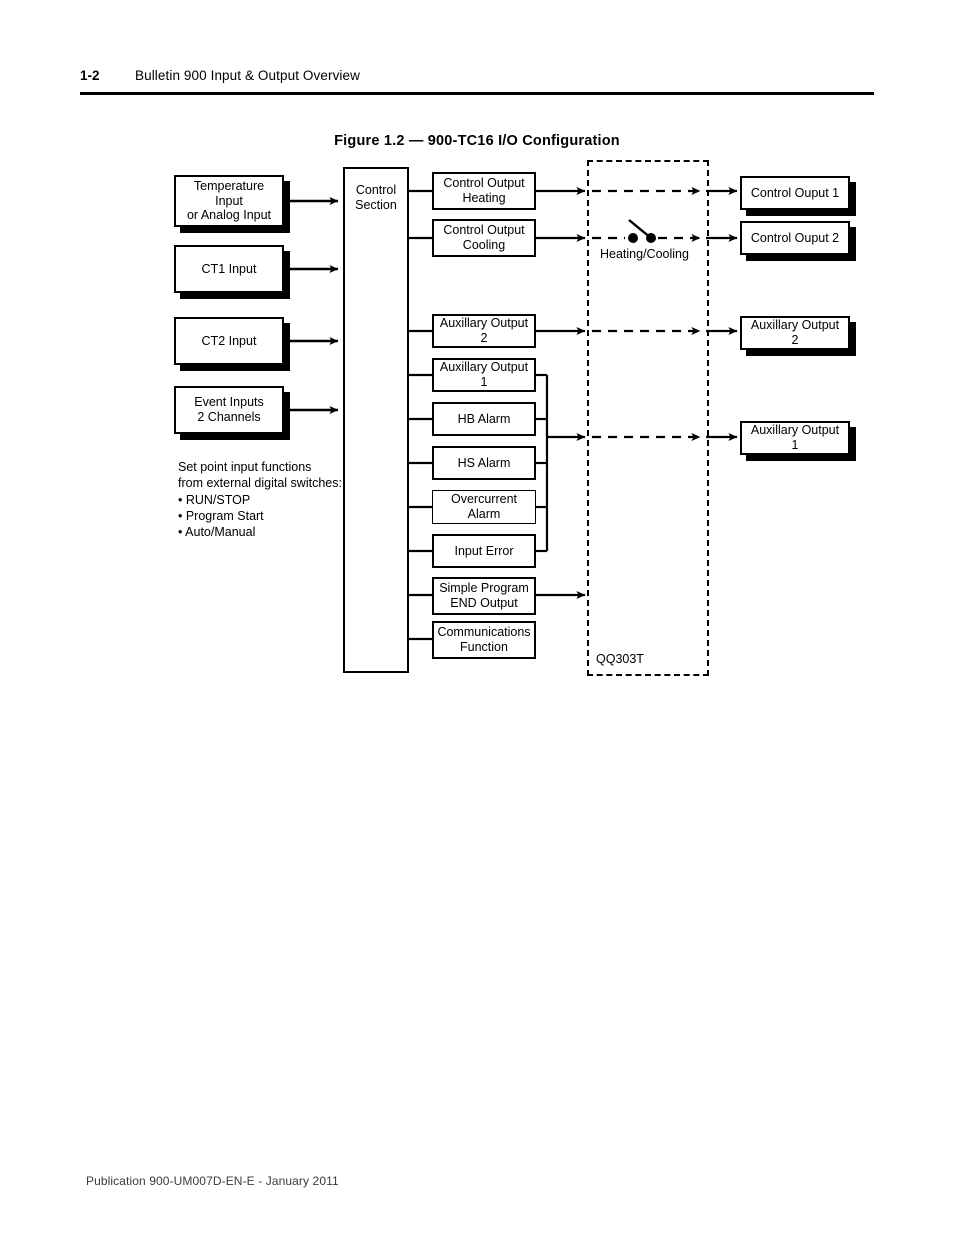  Describe the element at coordinates (229, 215) in the screenshot. I see `input-temperature-line2: or Analog Input` at that location.